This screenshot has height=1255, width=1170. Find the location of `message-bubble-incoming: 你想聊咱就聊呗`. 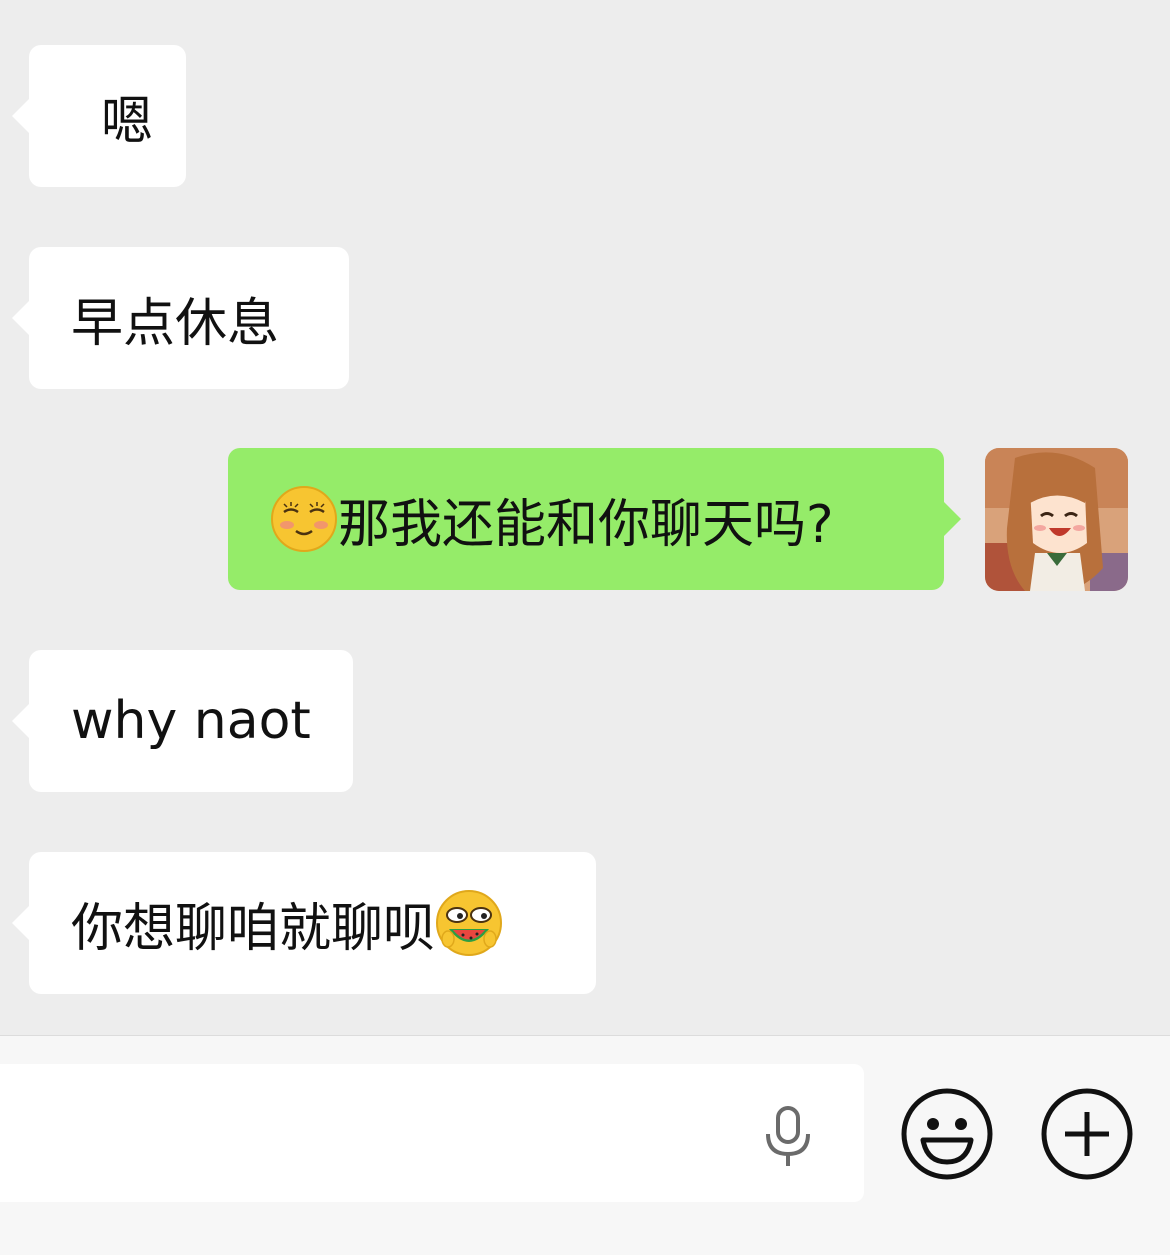

message-bubble-incoming: 你想聊咱就聊呗 is located at coordinates (304, 923).